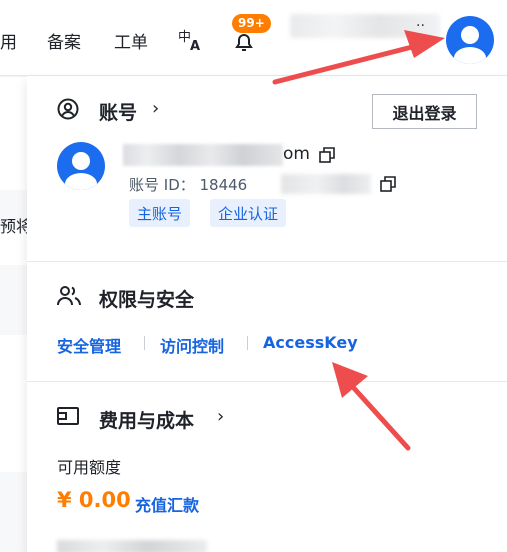 The width and height of the screenshot is (507, 552). Describe the element at coordinates (195, 45) in the screenshot. I see `svg-text: A` at that location.